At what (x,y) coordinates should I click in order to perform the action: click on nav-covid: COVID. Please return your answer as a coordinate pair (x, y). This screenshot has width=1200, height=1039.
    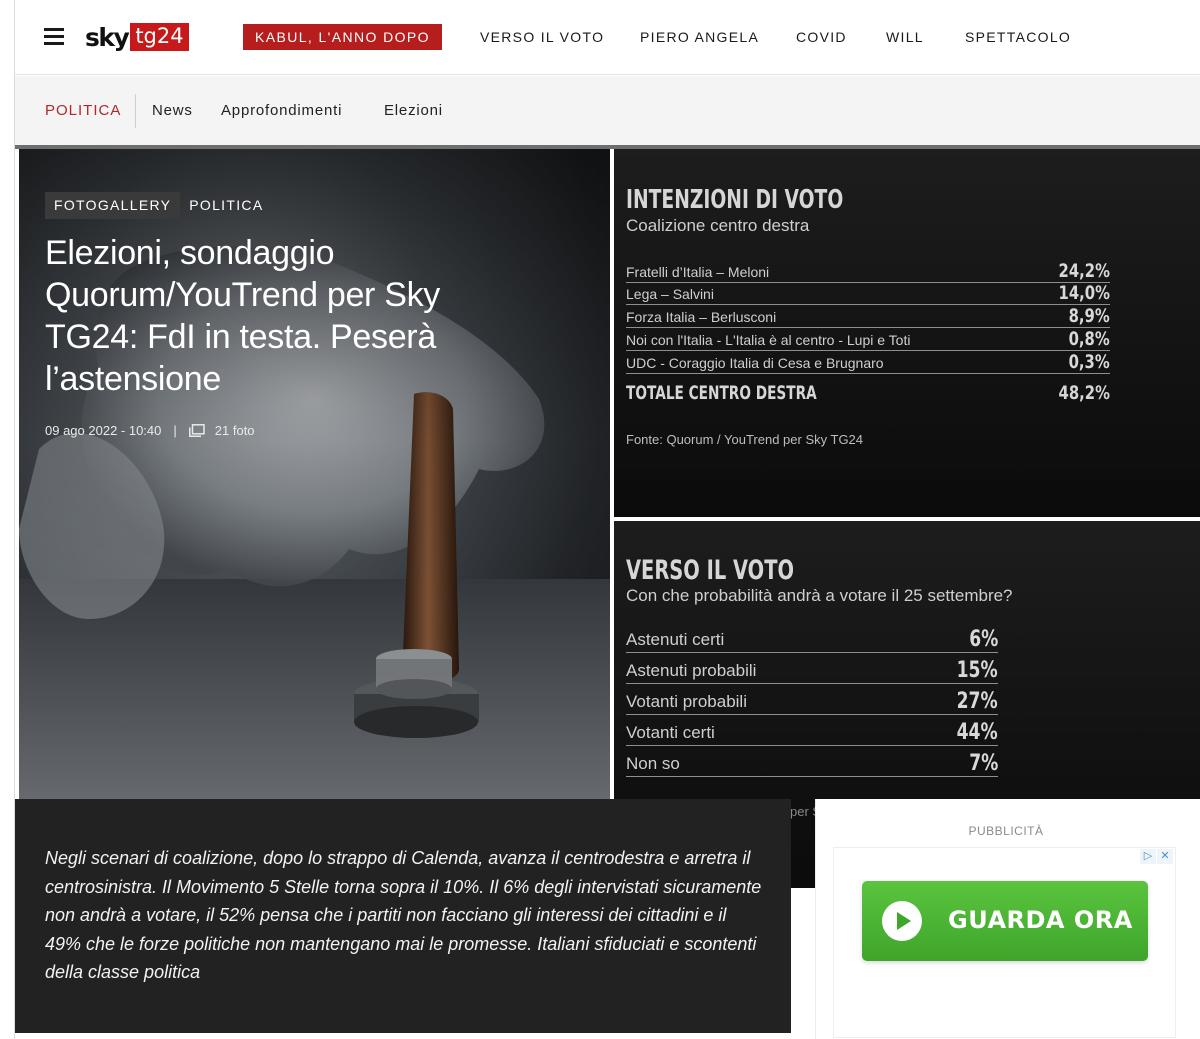
    Looking at the image, I should click on (821, 37).